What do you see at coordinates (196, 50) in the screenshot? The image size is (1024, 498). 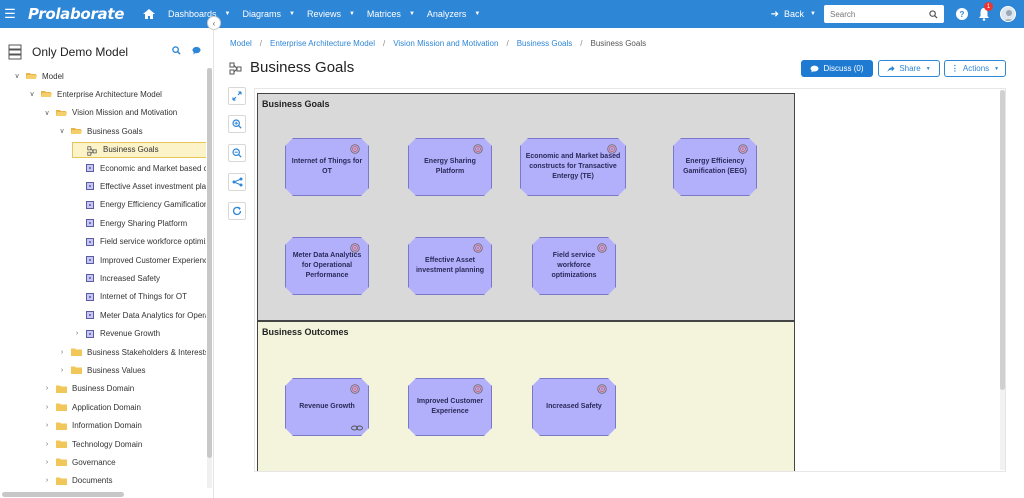 I see `chat-icon` at bounding box center [196, 50].